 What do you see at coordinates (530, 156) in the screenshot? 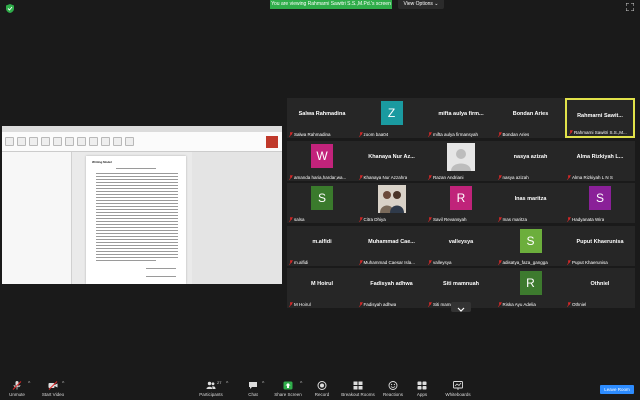
I see `participant-display-name: nasya azizah` at bounding box center [530, 156].